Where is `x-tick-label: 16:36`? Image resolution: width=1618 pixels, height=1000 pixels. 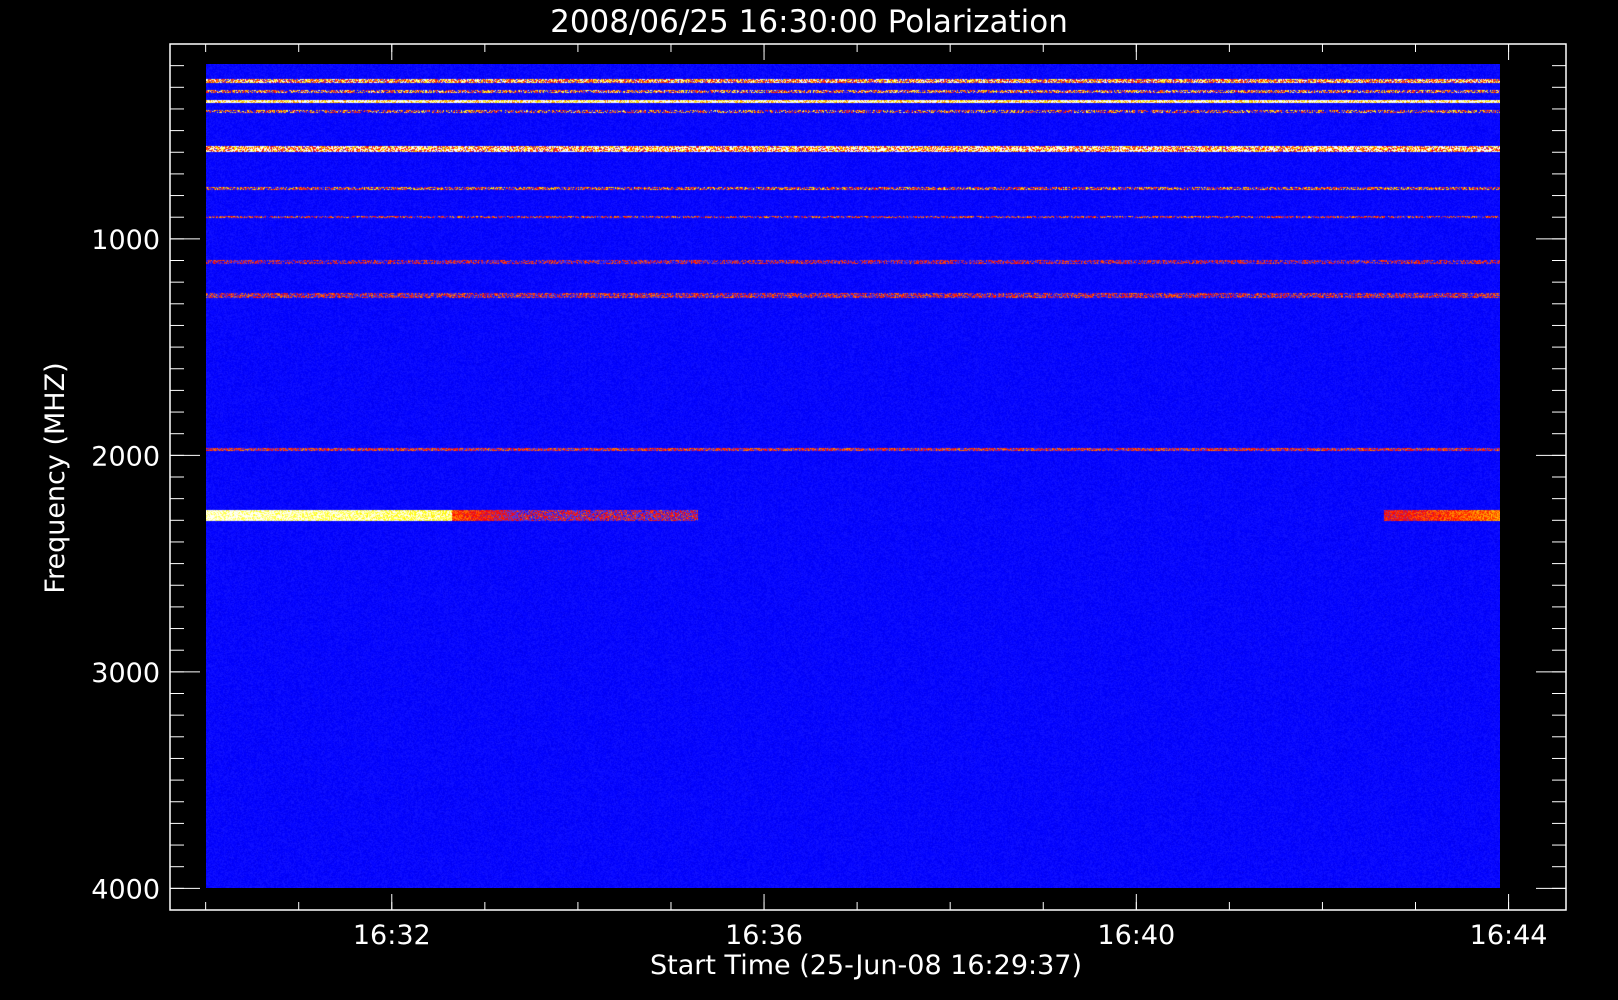 x-tick-label: 16:36 is located at coordinates (764, 935).